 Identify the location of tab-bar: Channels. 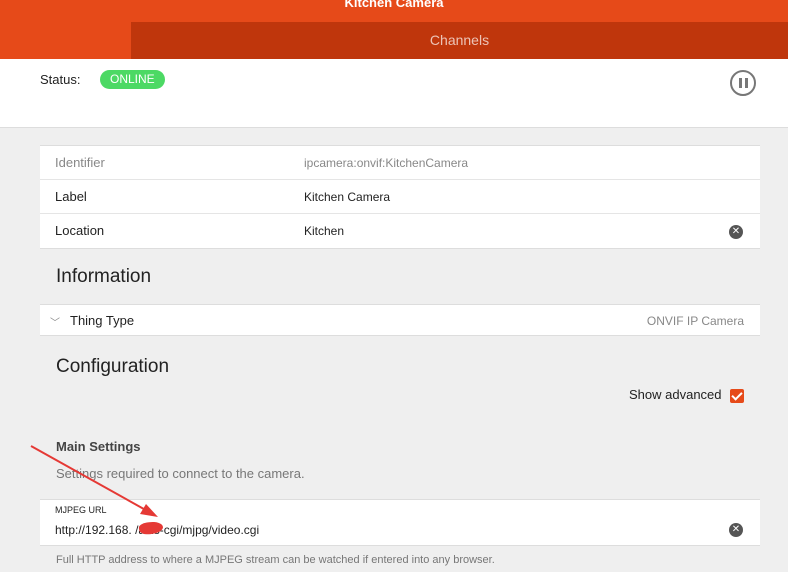
(459, 40).